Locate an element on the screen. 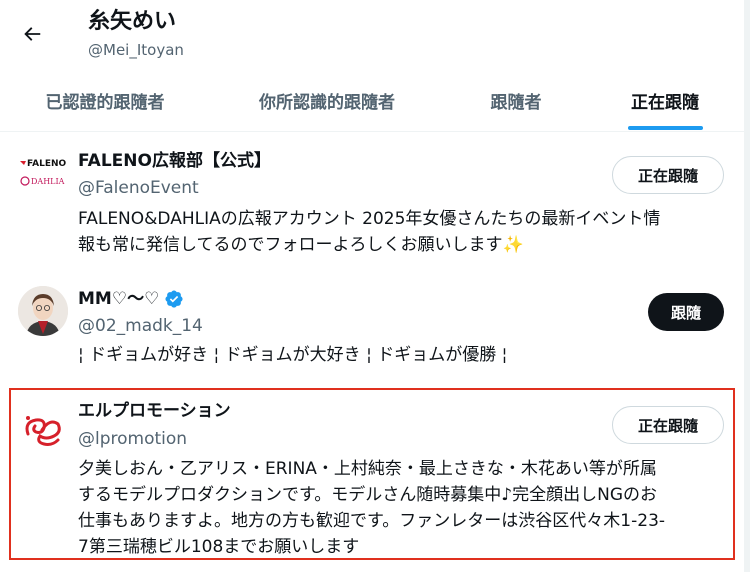  user-name: エルプロモーション is located at coordinates (154, 411).